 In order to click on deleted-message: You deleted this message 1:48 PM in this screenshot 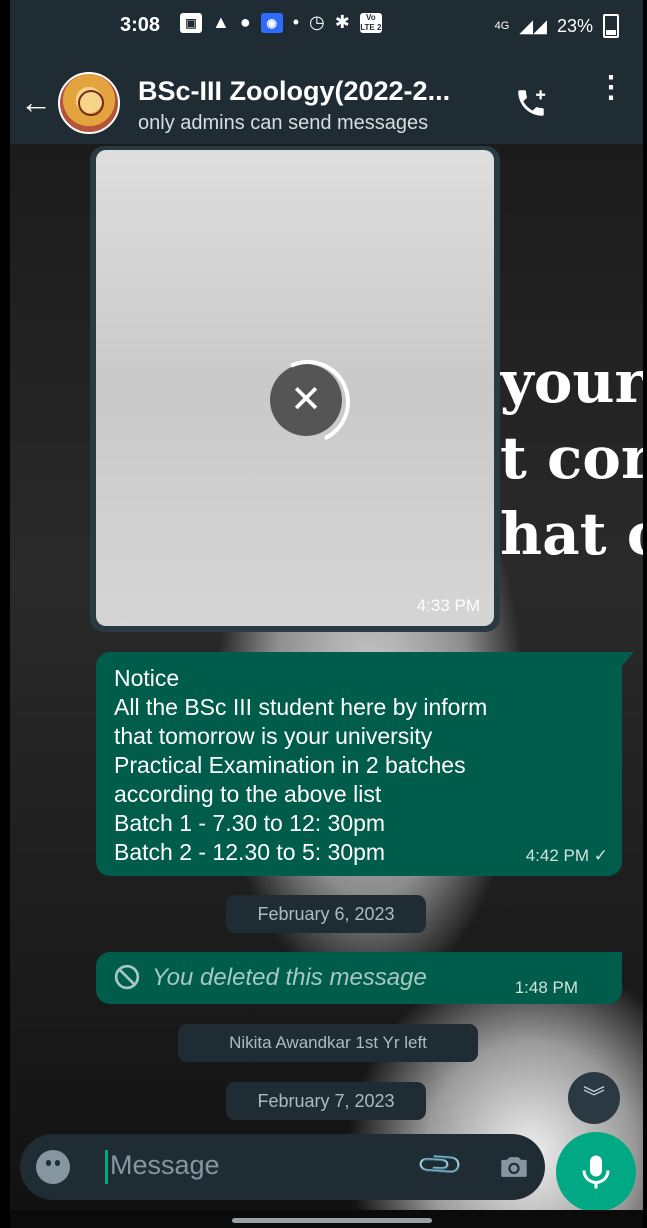, I will do `click(359, 978)`.